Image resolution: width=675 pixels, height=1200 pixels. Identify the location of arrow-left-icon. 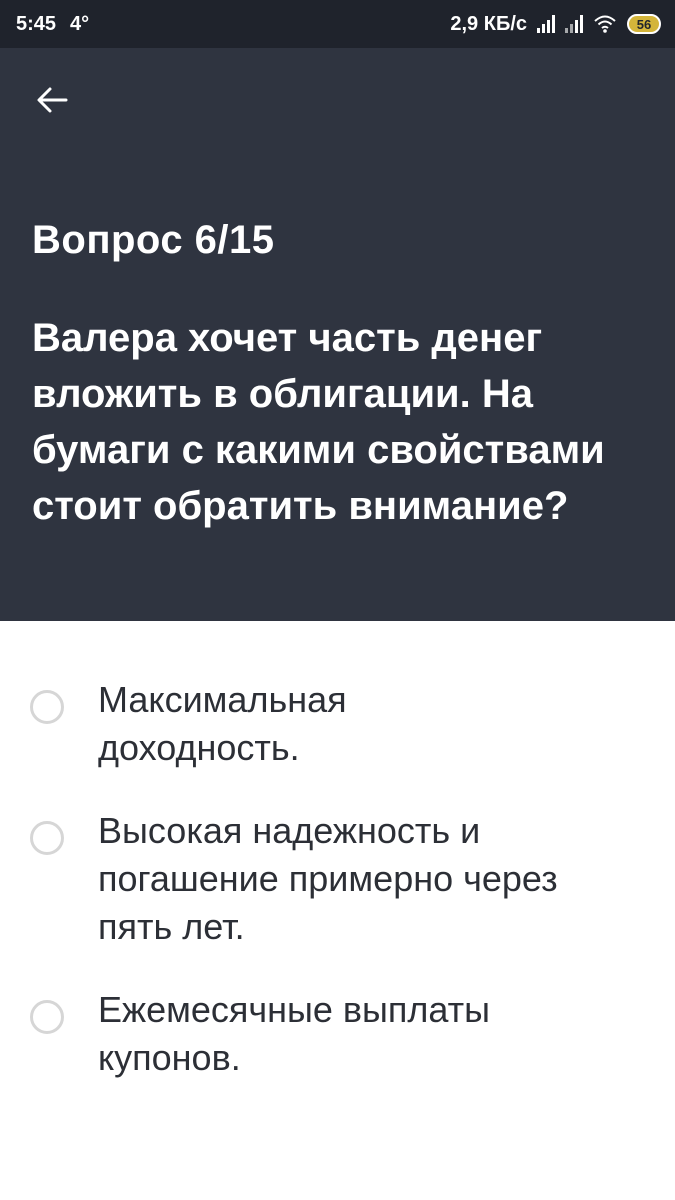
(52, 100).